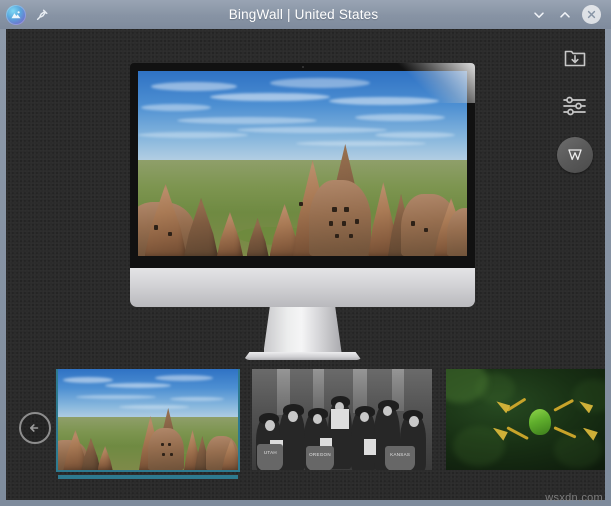 Image resolution: width=611 pixels, height=506 pixels. What do you see at coordinates (302, 67) in the screenshot?
I see `webcam-dot` at bounding box center [302, 67].